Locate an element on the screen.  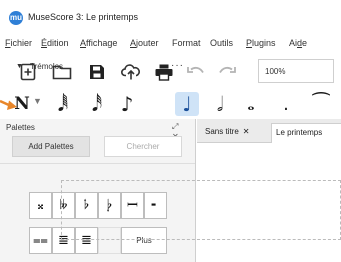
cloud-upload-icon is located at coordinates (130, 72).